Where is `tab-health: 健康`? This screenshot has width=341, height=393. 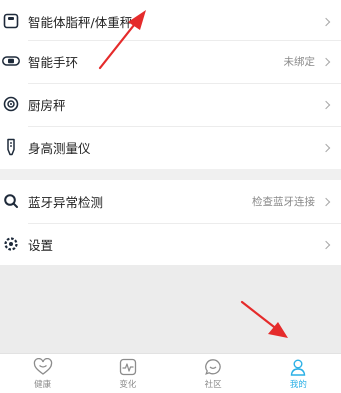
tab-health: 健康 is located at coordinates (42, 373).